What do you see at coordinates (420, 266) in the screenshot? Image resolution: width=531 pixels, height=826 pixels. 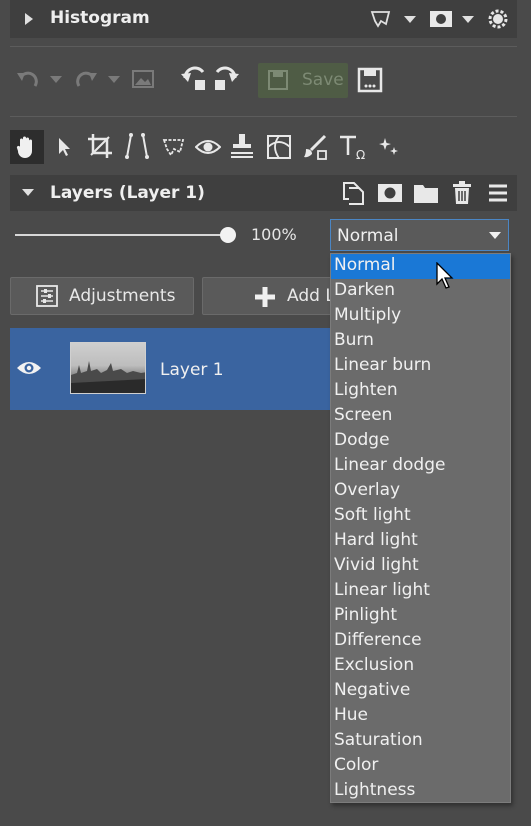 I see `blend-option-normal: Normal` at bounding box center [420, 266].